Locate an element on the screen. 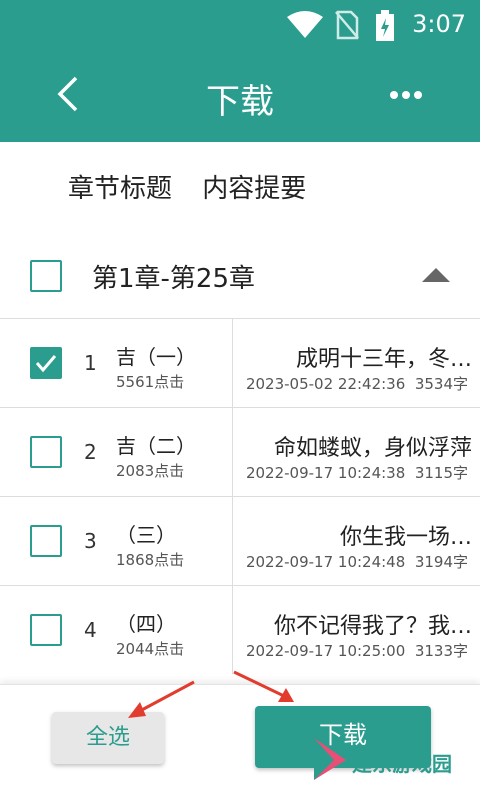 Image resolution: width=480 pixels, height=789 pixels. status-bar: 3:07 is located at coordinates (240, 25).